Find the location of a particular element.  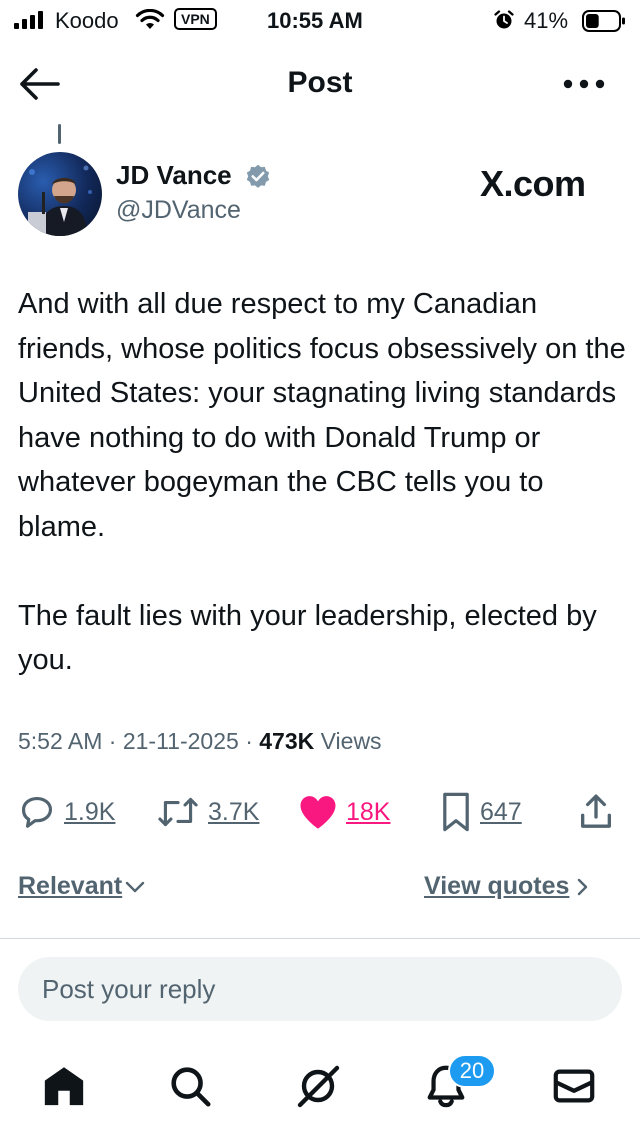

like-button: 18K is located at coordinates (344, 812).